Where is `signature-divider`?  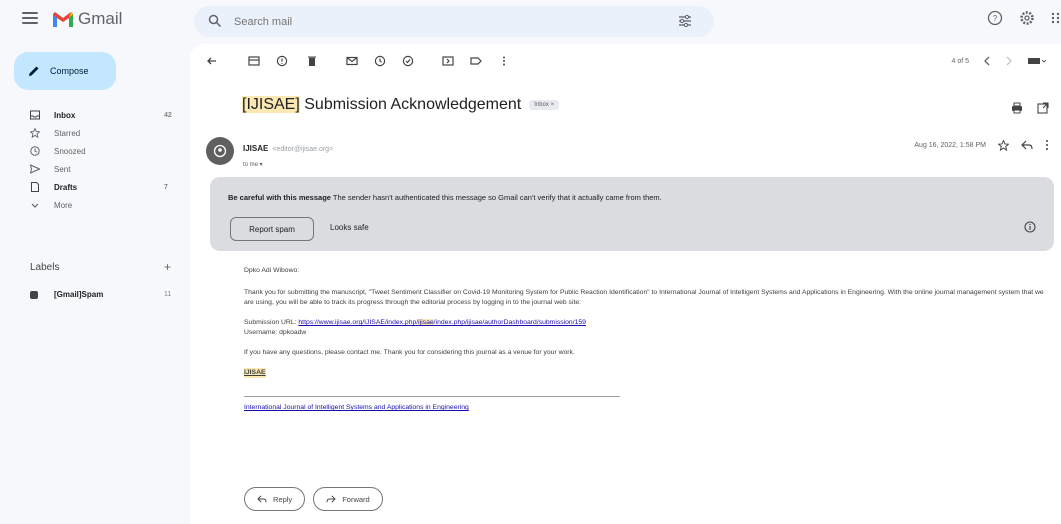 signature-divider is located at coordinates (432, 396).